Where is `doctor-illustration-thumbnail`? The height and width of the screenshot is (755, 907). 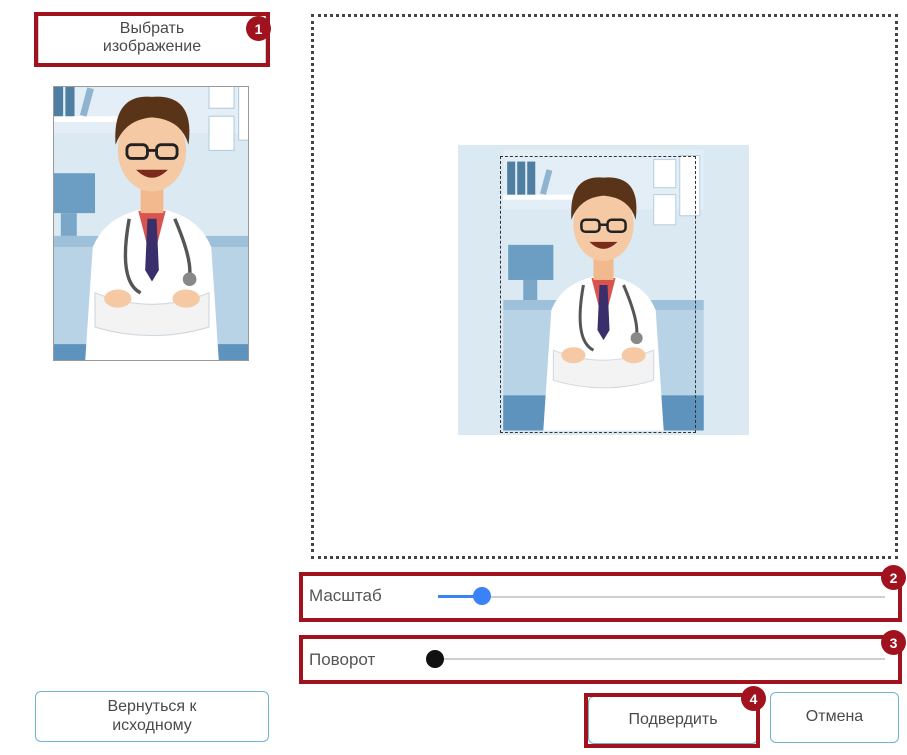 doctor-illustration-thumbnail is located at coordinates (151, 223).